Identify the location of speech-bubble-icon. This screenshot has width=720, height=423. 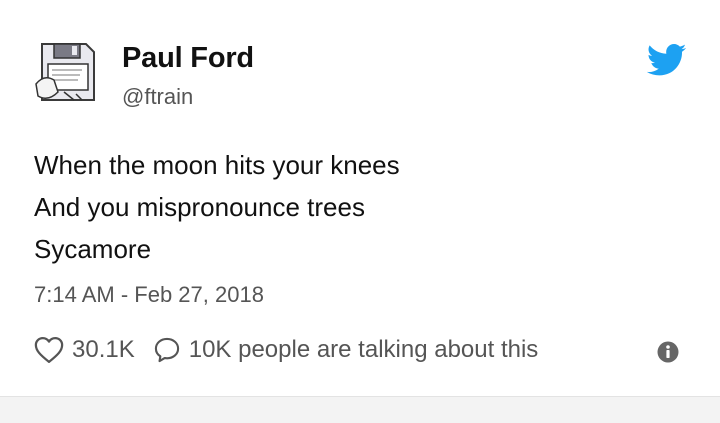
(166, 350).